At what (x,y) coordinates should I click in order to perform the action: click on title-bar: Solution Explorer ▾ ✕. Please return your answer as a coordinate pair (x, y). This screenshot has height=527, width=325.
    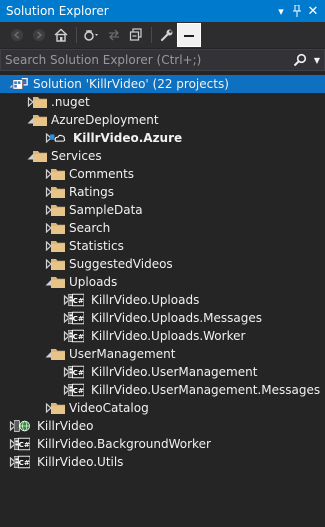
    Looking at the image, I should click on (162, 11).